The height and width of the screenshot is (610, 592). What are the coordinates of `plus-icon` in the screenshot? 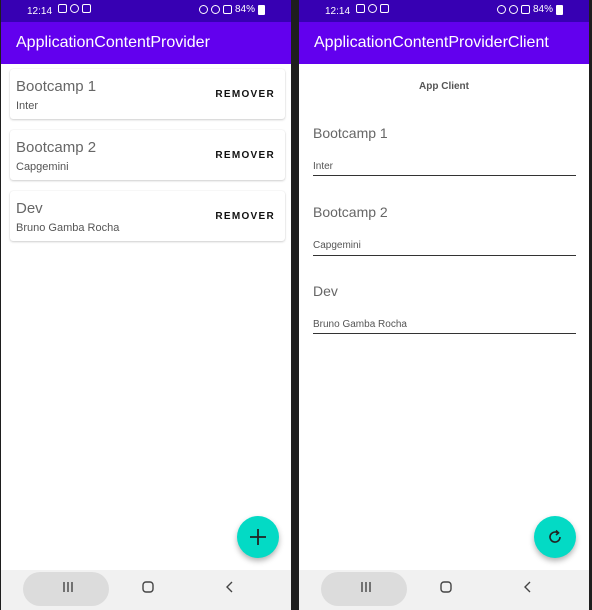 It's located at (258, 537).